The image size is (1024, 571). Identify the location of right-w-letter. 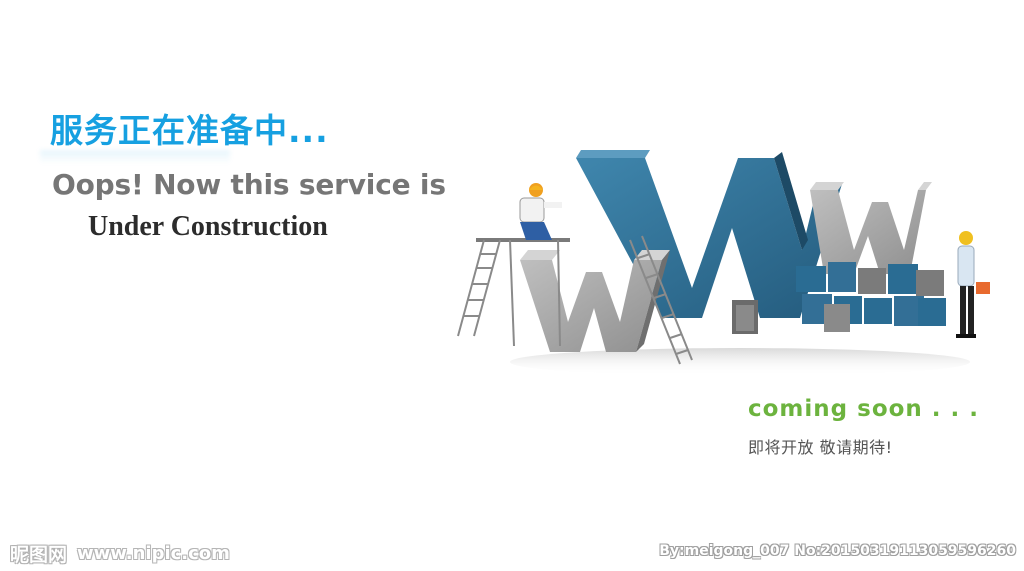
(871, 228).